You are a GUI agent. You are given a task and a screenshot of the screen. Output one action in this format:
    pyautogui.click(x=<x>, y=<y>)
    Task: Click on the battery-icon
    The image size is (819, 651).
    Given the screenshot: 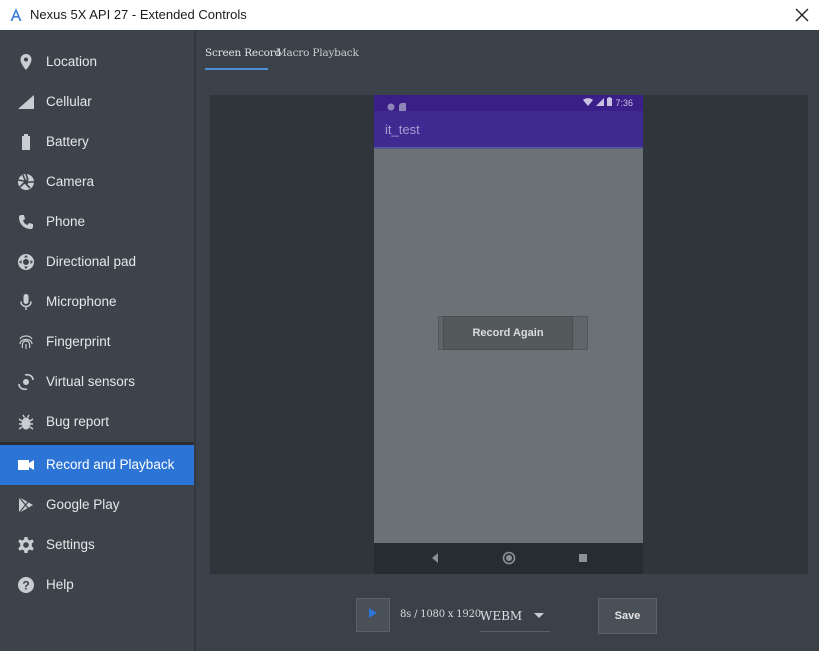 What is the action you would take?
    pyautogui.click(x=26, y=142)
    